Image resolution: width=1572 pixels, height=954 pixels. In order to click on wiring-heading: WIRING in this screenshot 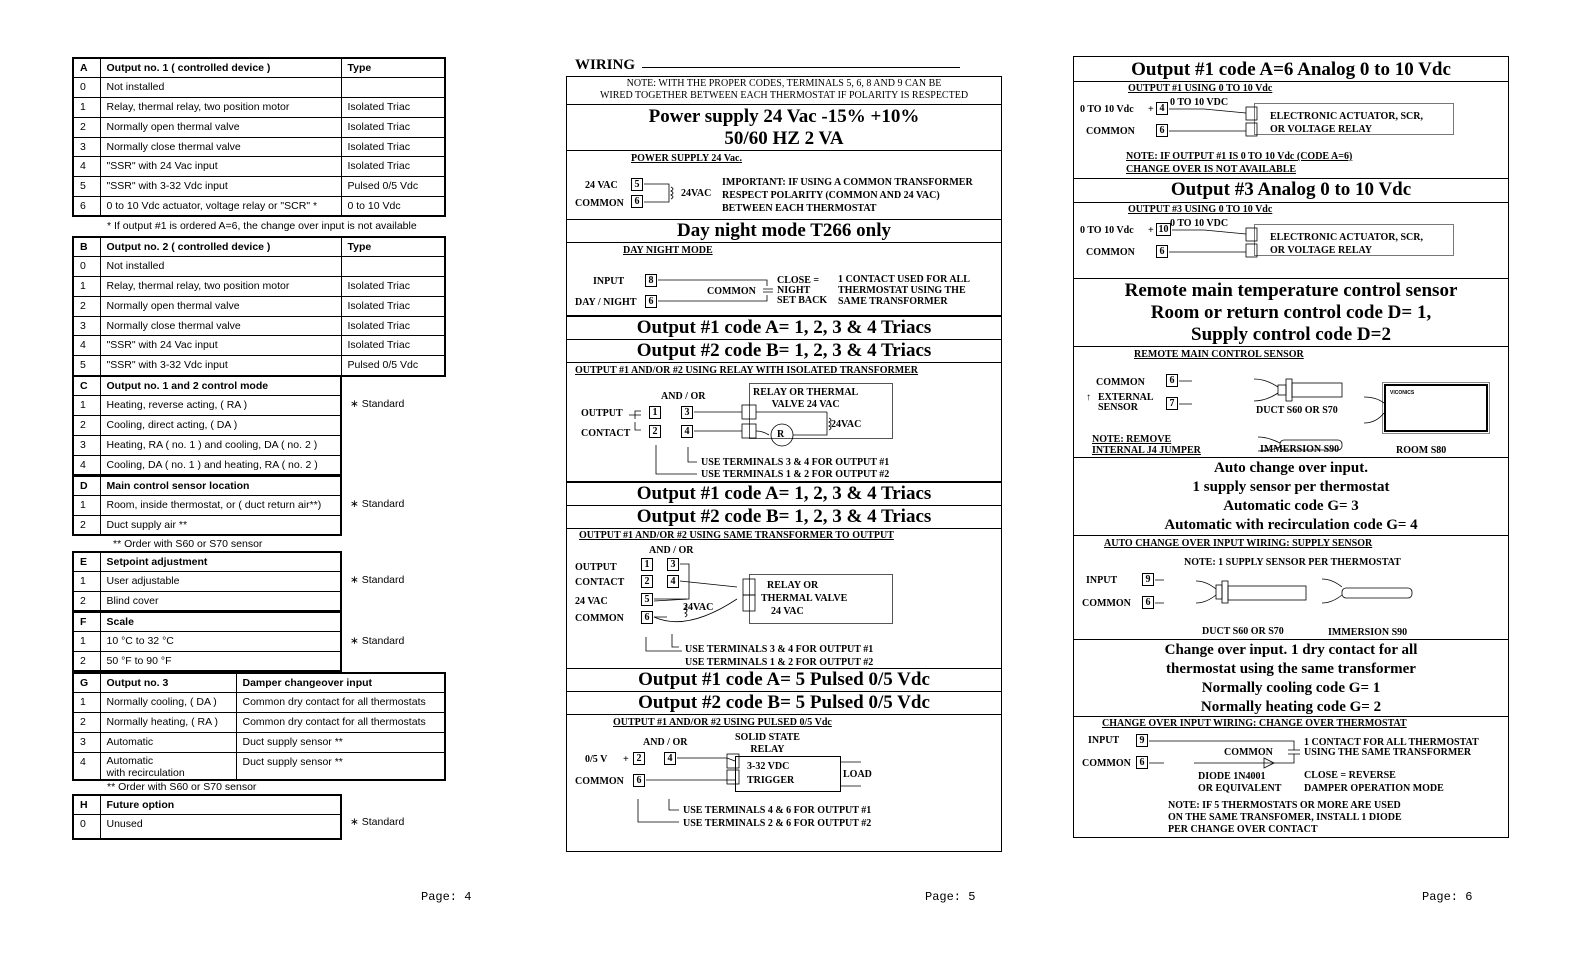, I will do `click(605, 65)`.